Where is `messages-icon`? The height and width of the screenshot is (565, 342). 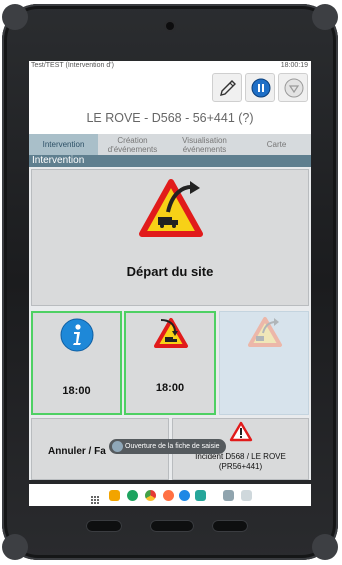
messages-icon is located at coordinates (184, 495).